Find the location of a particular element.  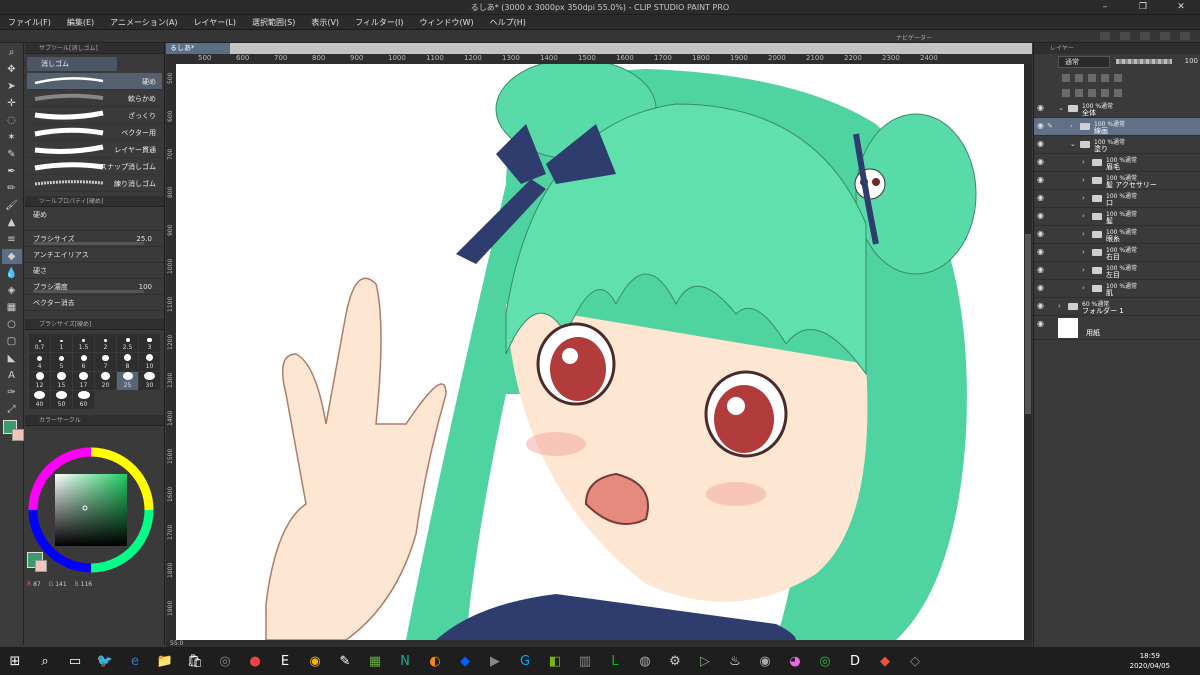

layer-row: ◉ › 100 %通常髪 is located at coordinates (1117, 217).